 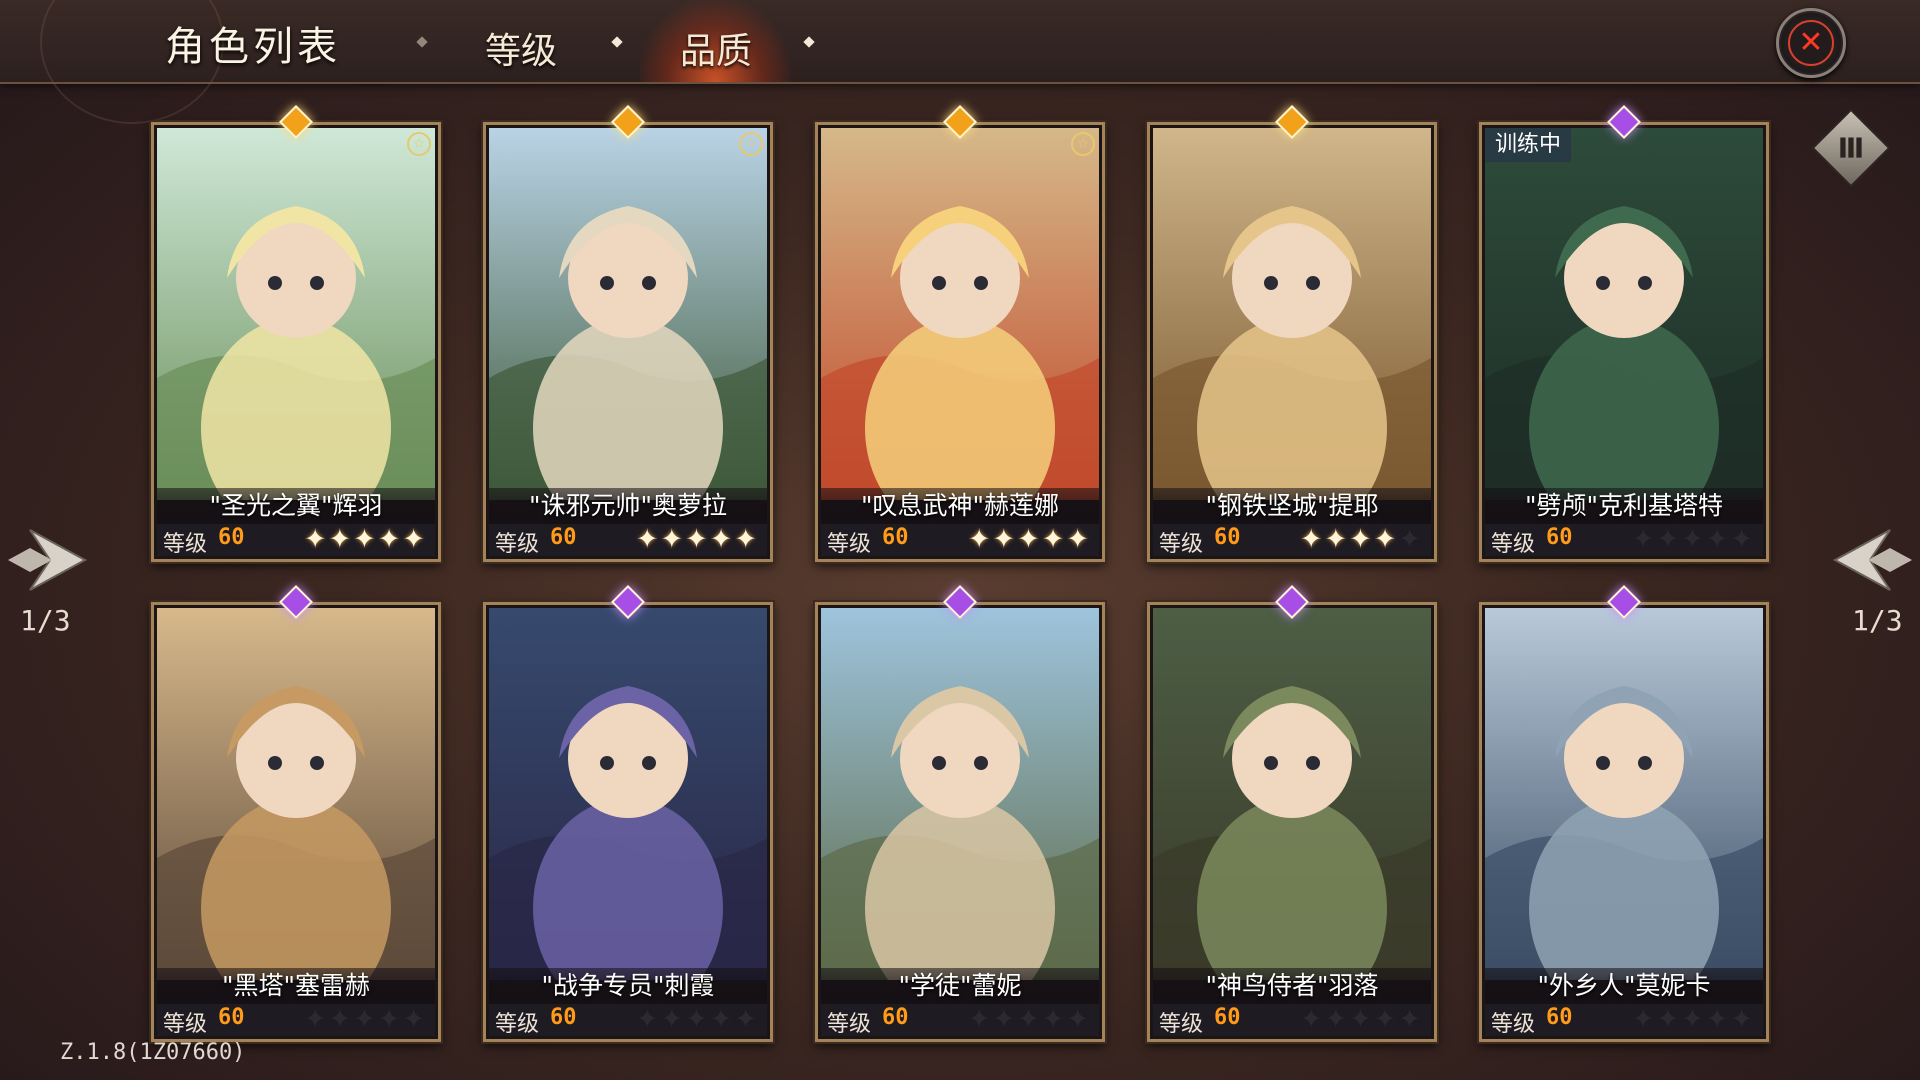 I want to click on next-arrow-icon, so click(x=1872, y=560).